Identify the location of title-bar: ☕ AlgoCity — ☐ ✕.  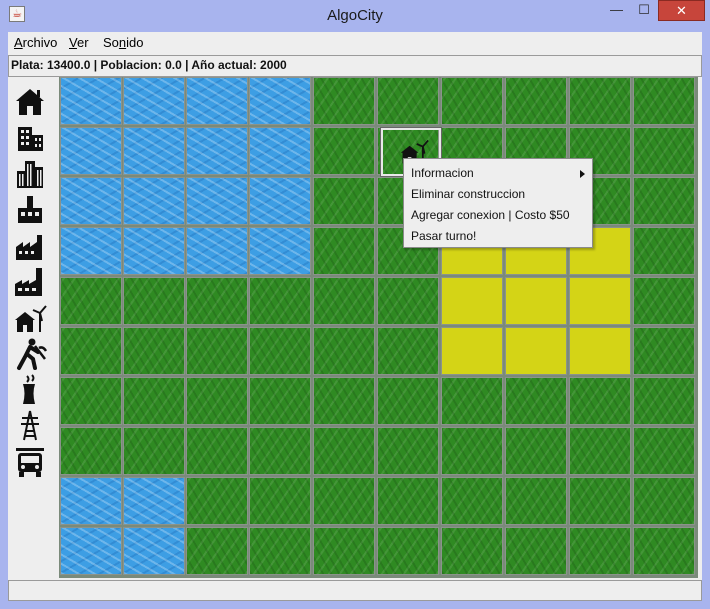
(355, 16).